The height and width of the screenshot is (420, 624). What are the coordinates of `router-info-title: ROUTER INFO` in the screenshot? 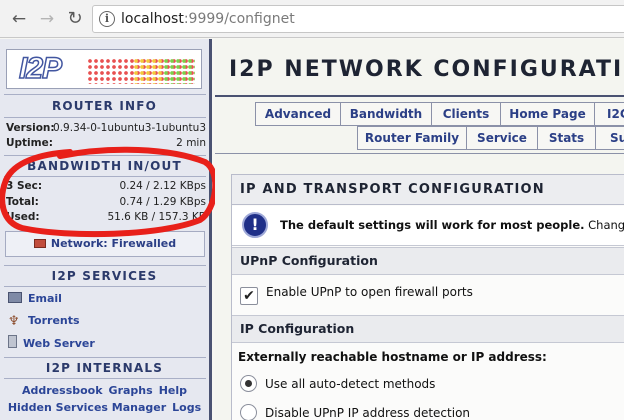 It's located at (104, 106).